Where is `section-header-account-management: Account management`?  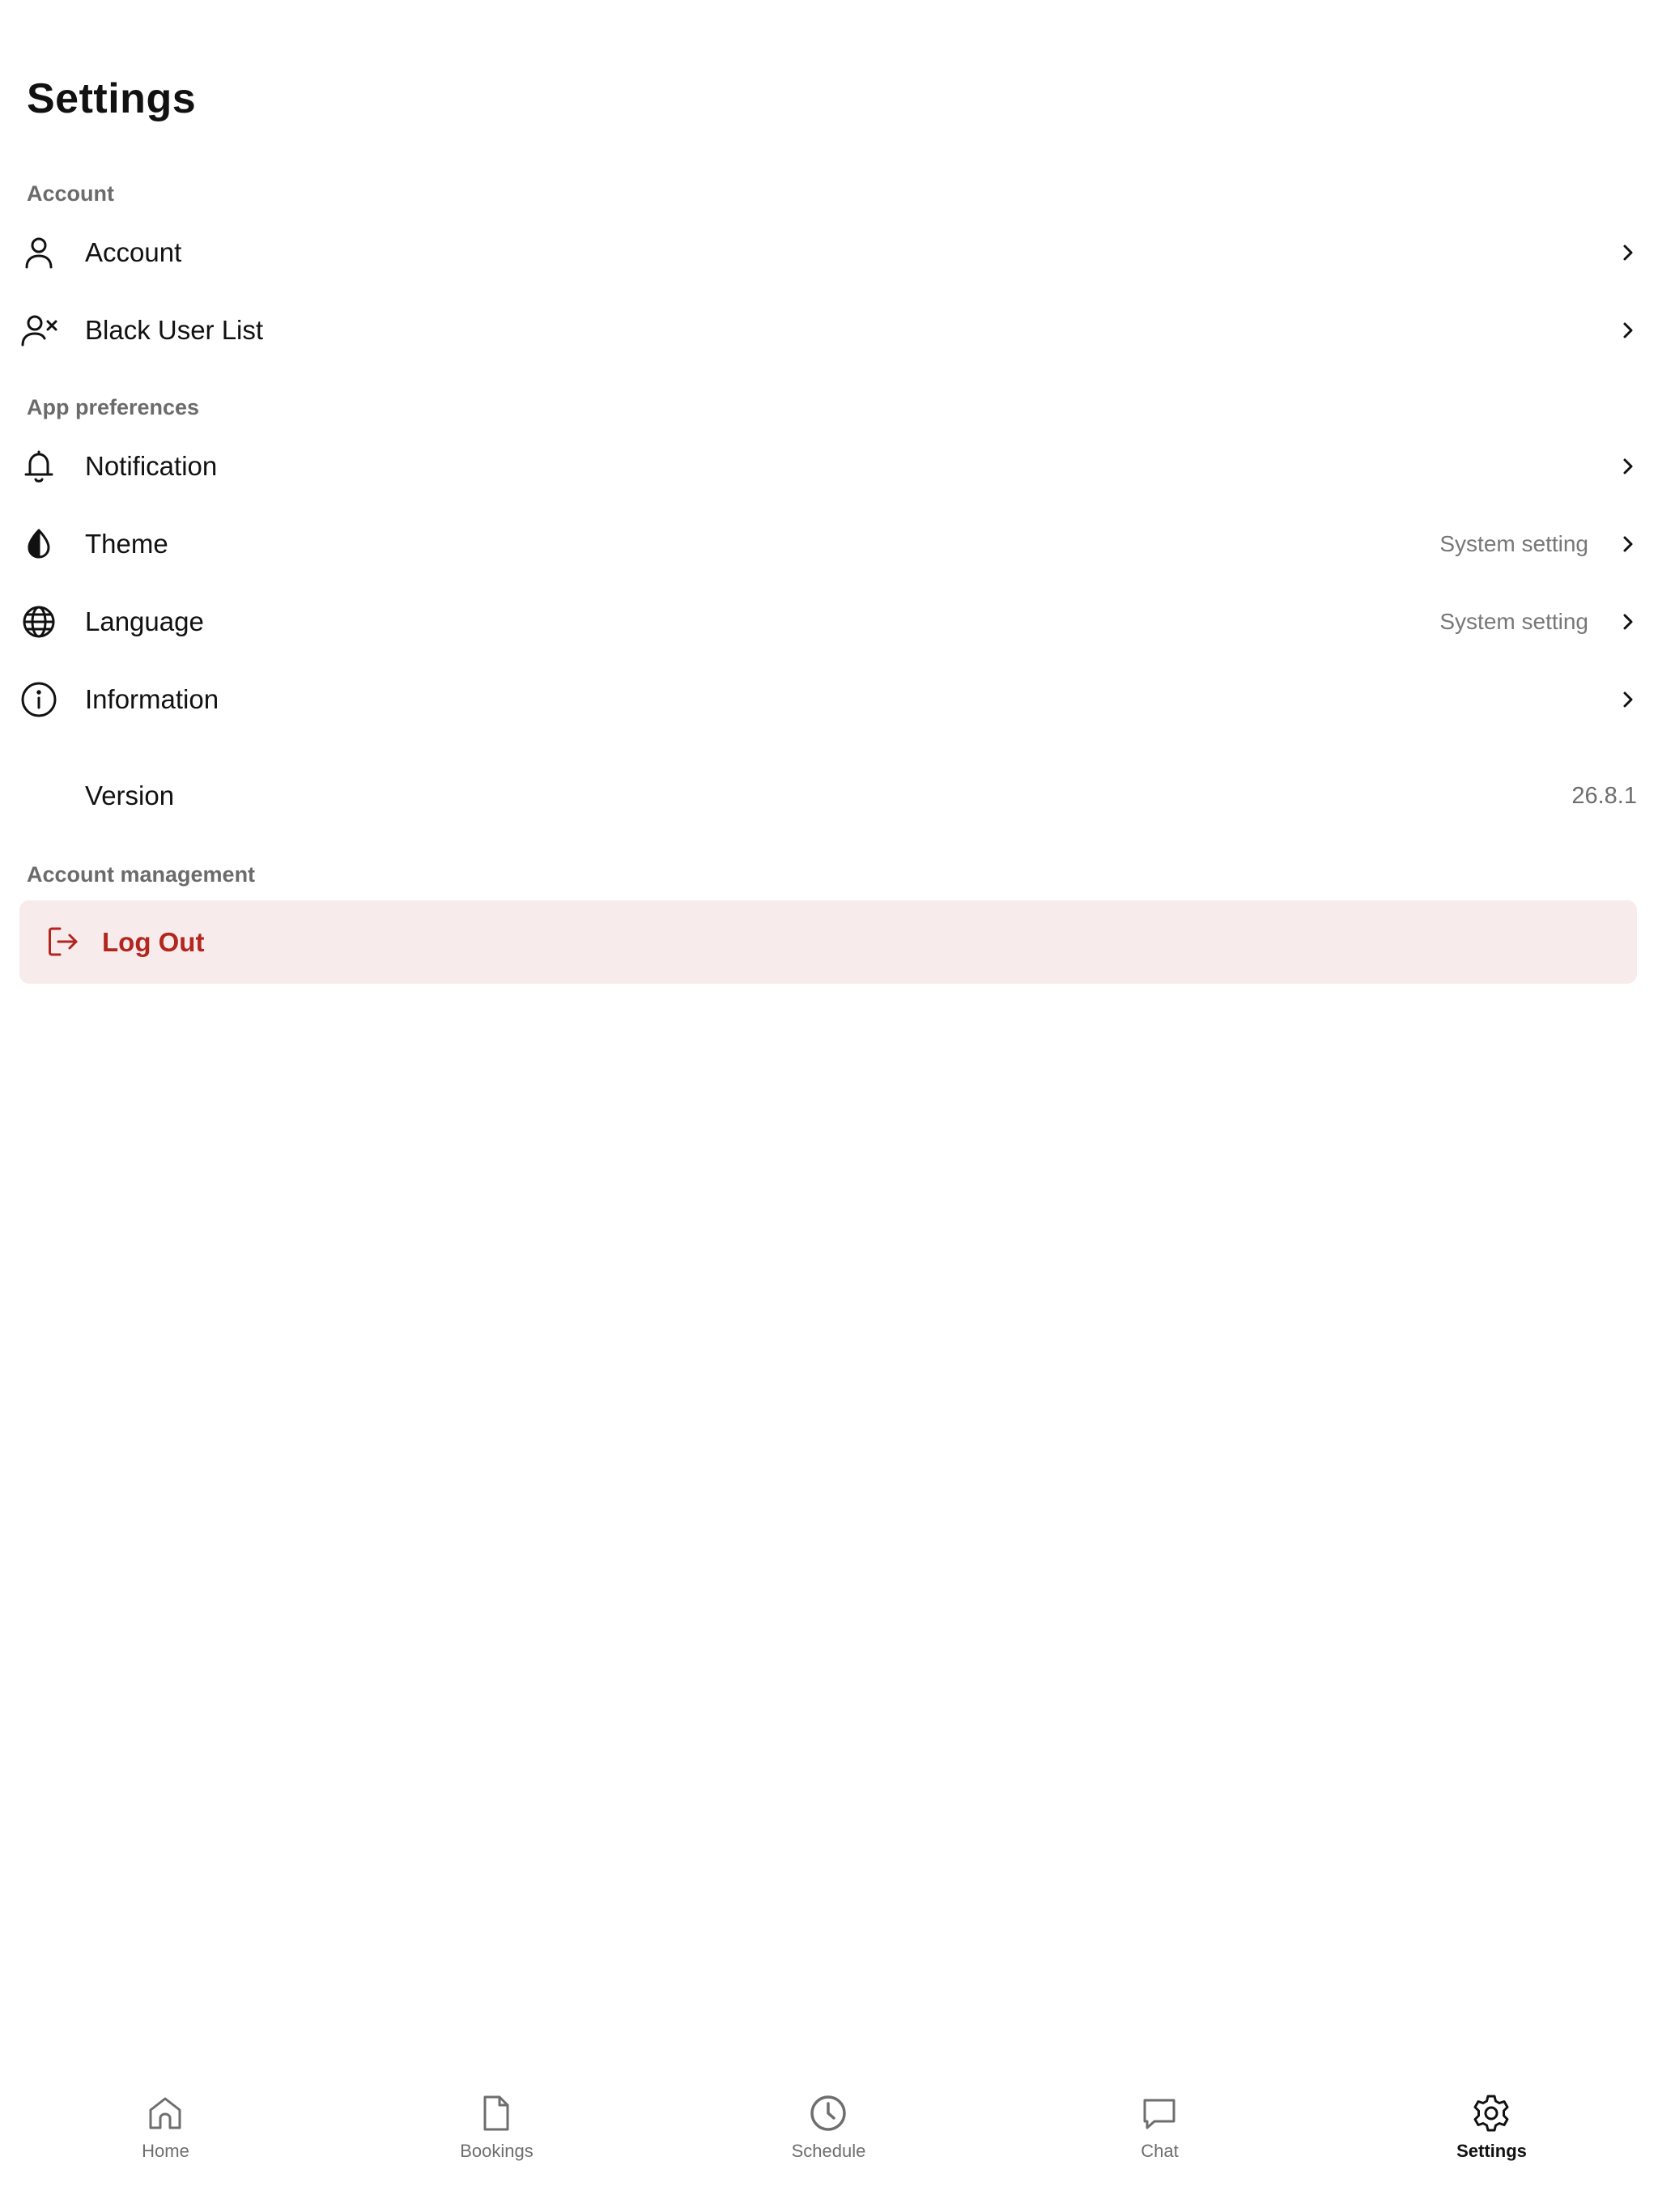 section-header-account-management: Account management is located at coordinates (141, 875).